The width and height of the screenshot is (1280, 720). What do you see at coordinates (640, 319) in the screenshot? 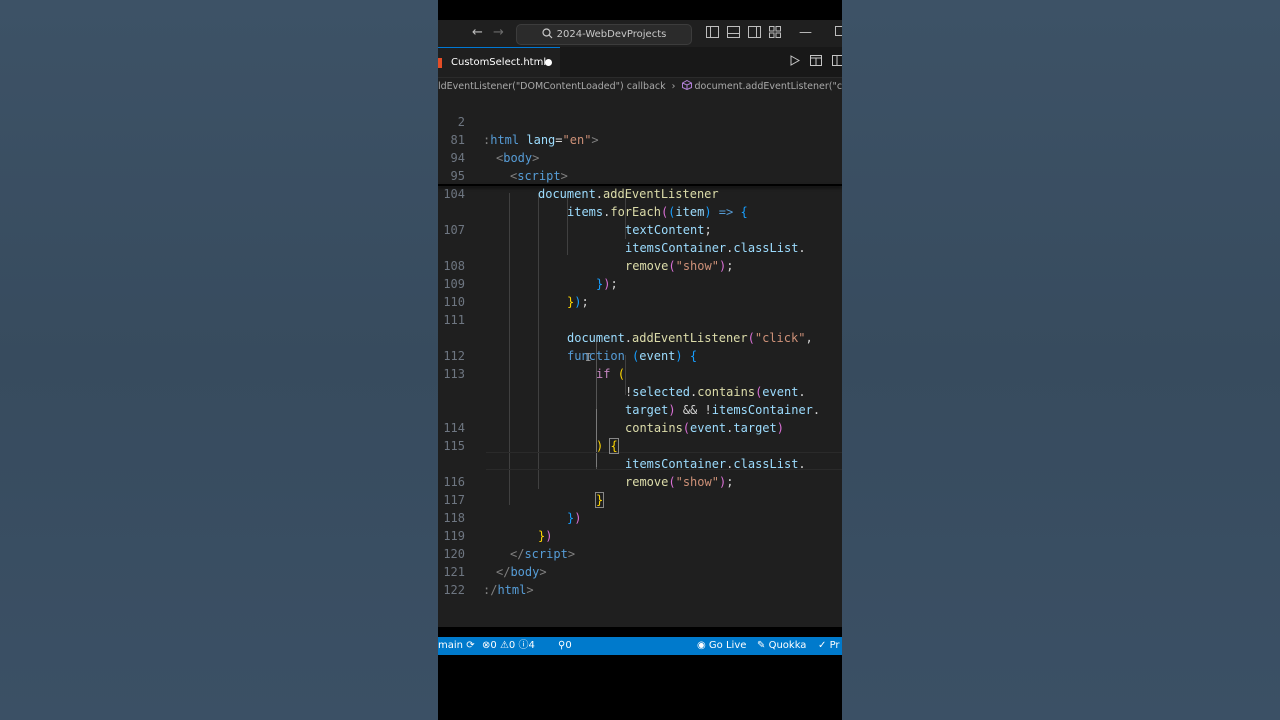
I see `code-line: 111 document.addEventListener("click",` at bounding box center [640, 319].